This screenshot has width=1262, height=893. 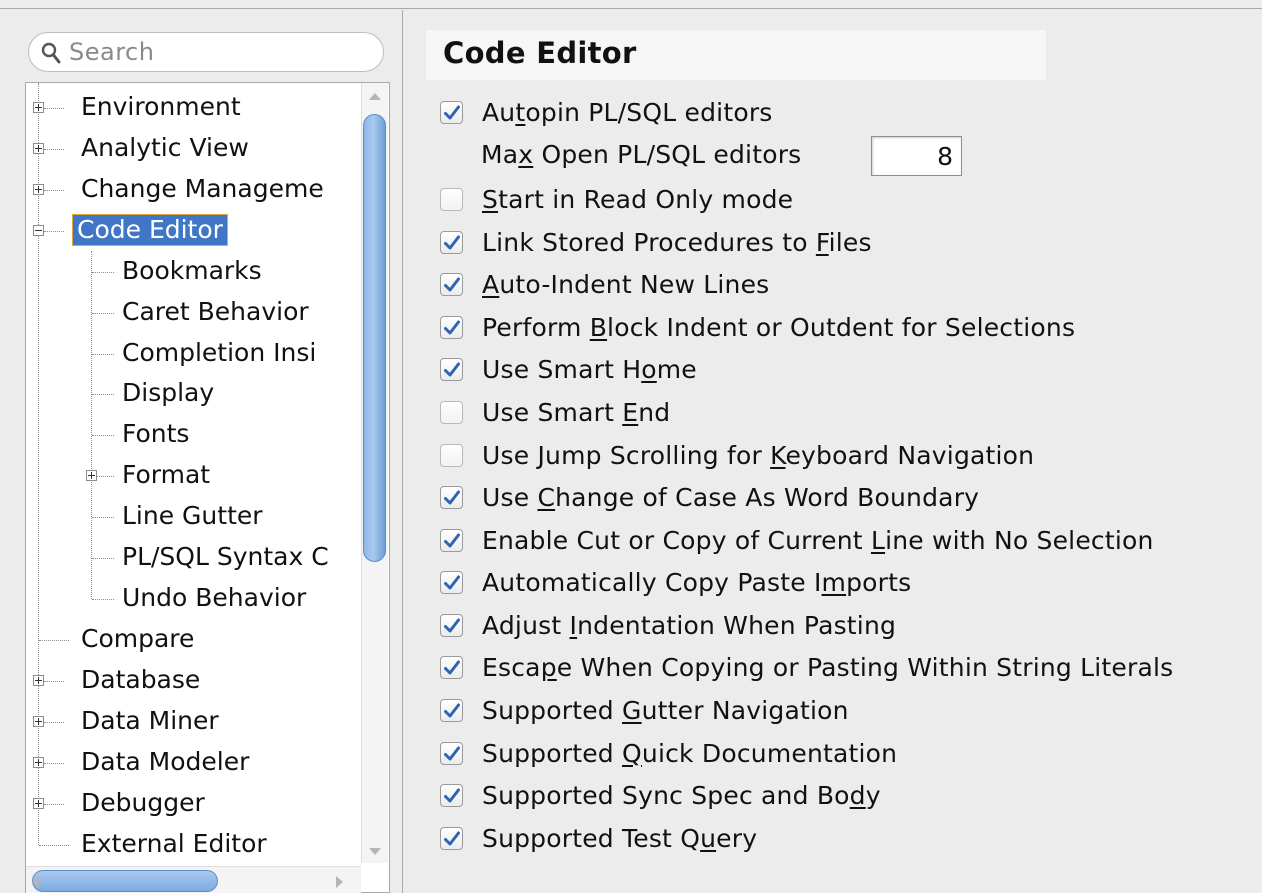 I want to click on search-box, so click(x=206, y=52).